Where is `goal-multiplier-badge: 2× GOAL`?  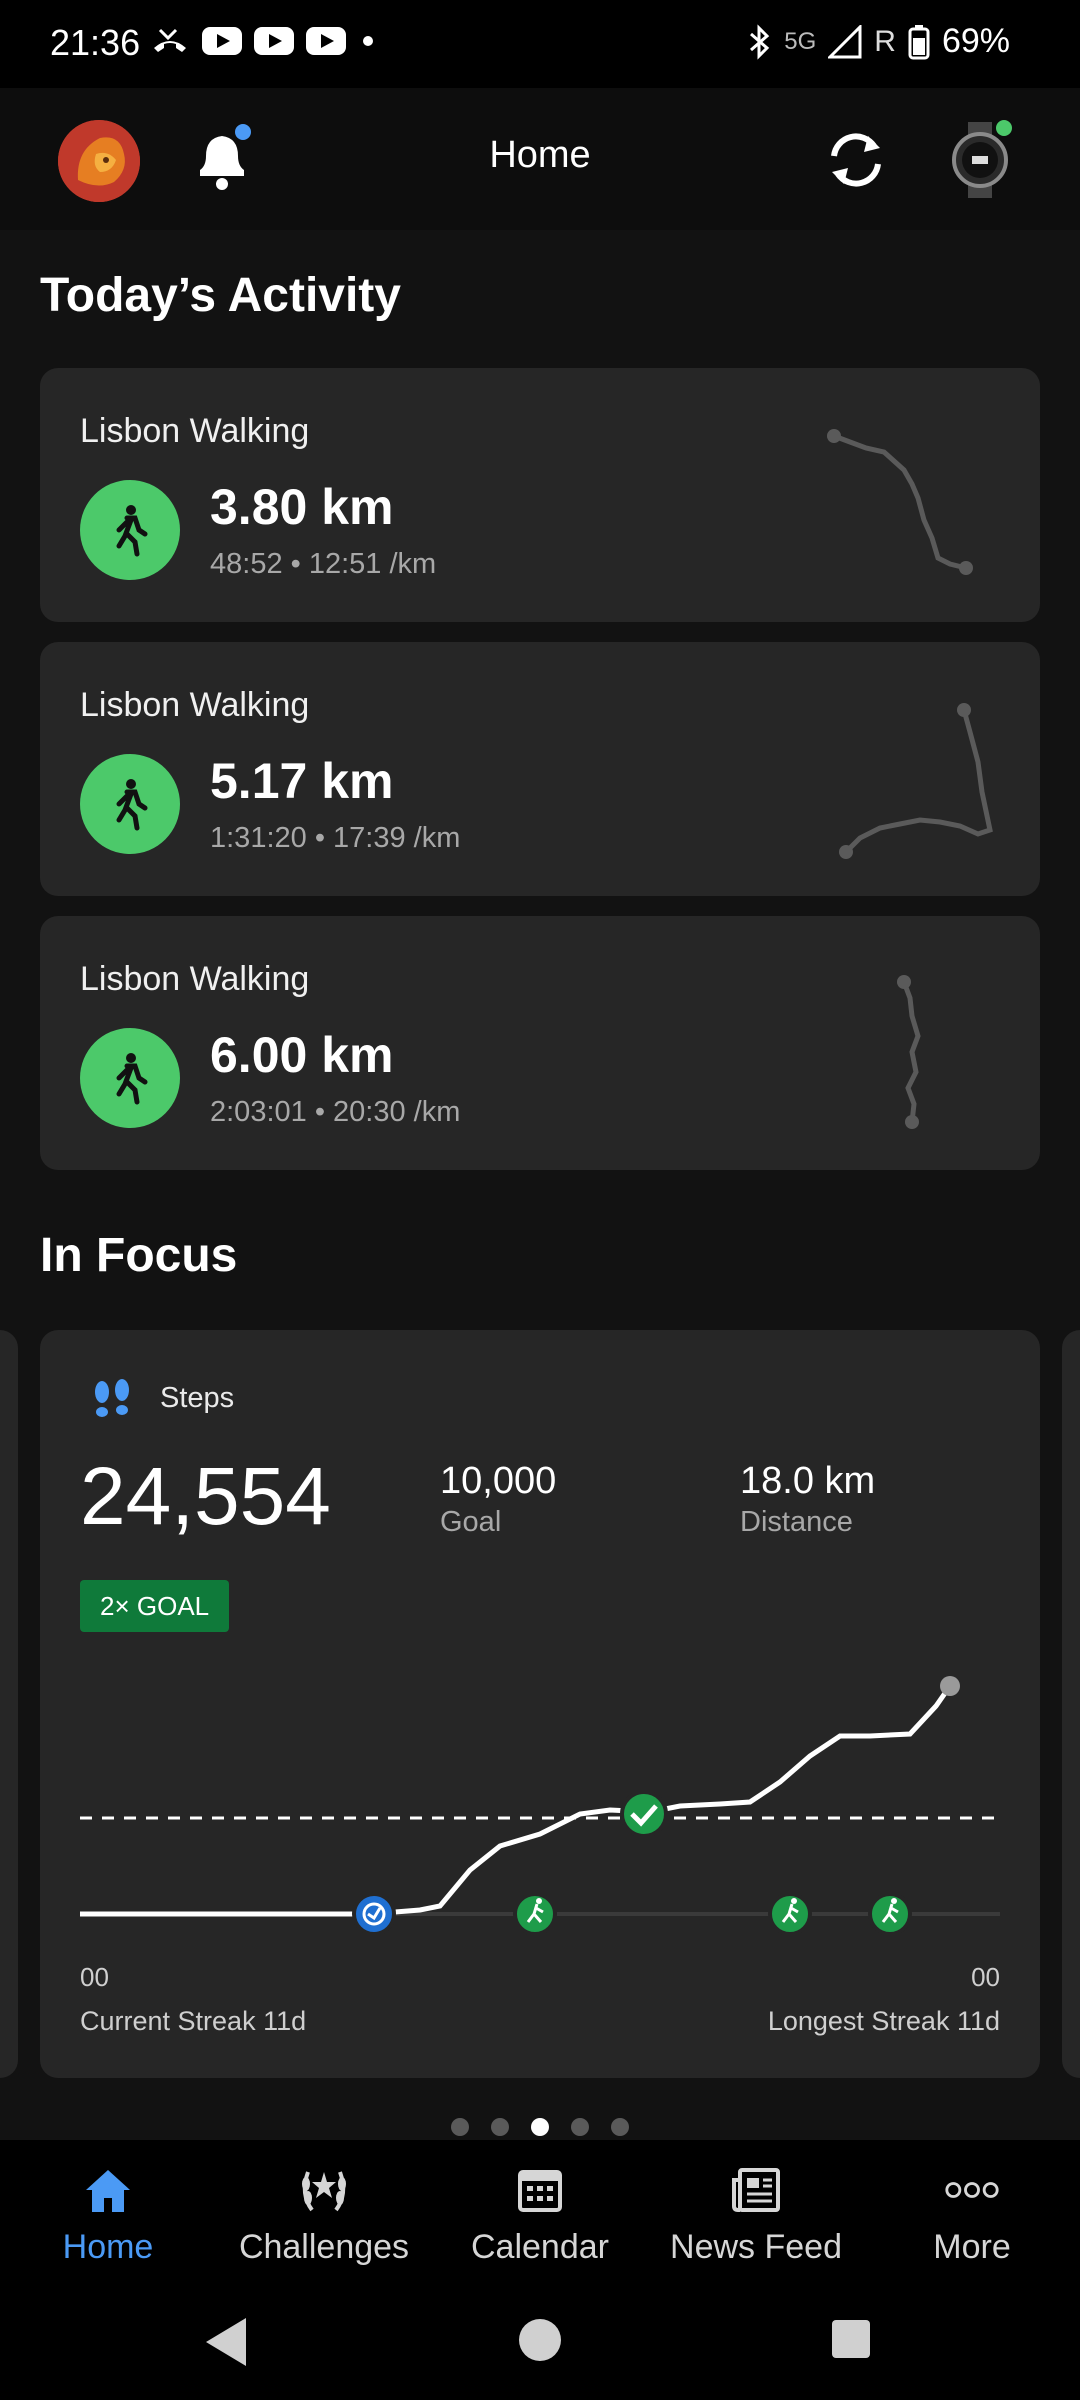 goal-multiplier-badge: 2× GOAL is located at coordinates (155, 1606).